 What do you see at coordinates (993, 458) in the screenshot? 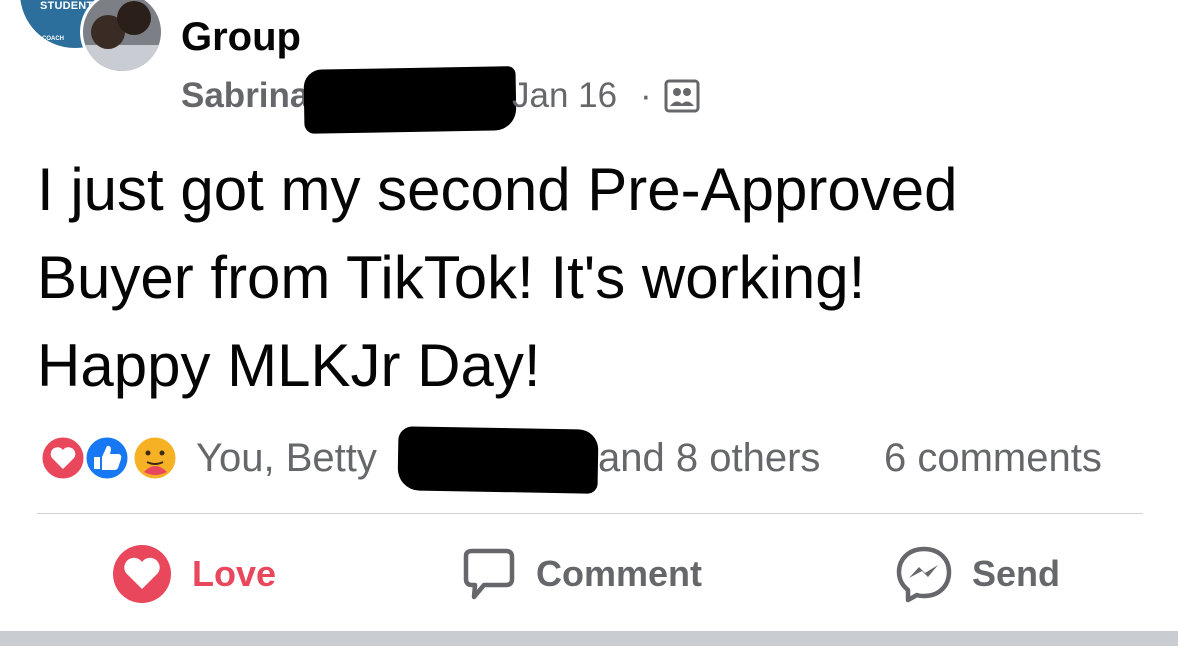
I see `comments-count-link: 6 comments` at bounding box center [993, 458].